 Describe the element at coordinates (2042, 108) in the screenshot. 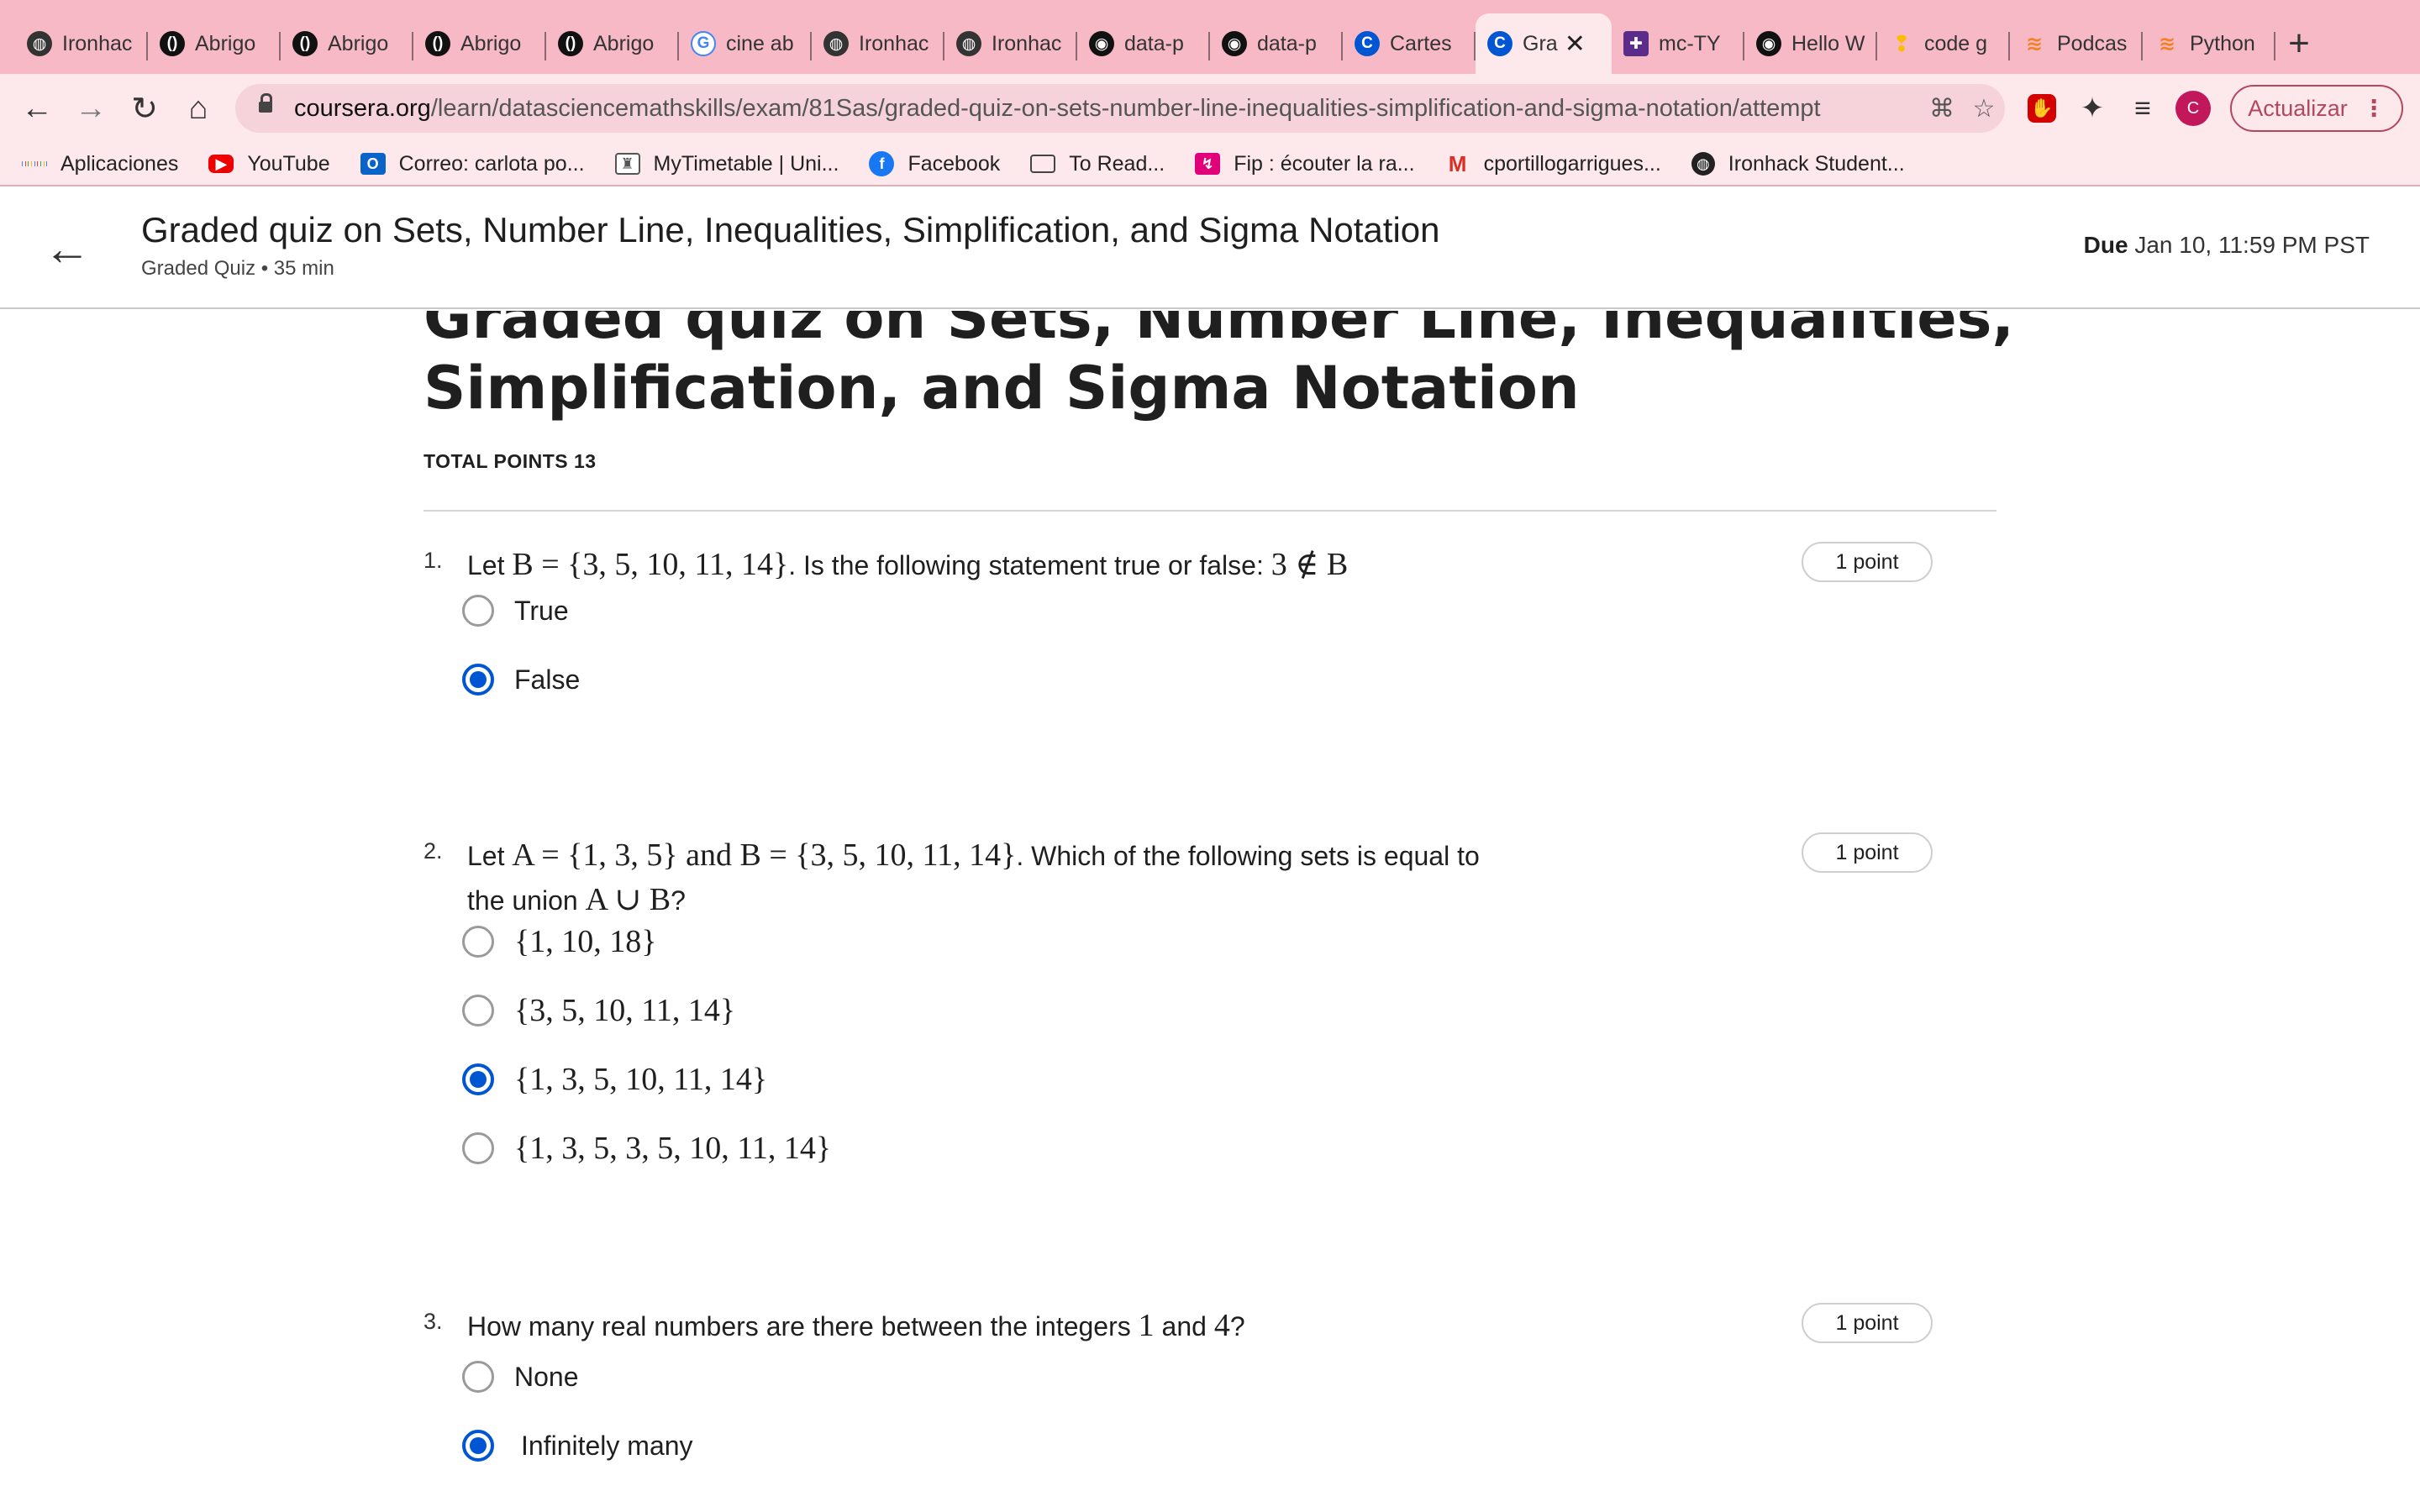

I see `adblock-icon: ✋` at that location.